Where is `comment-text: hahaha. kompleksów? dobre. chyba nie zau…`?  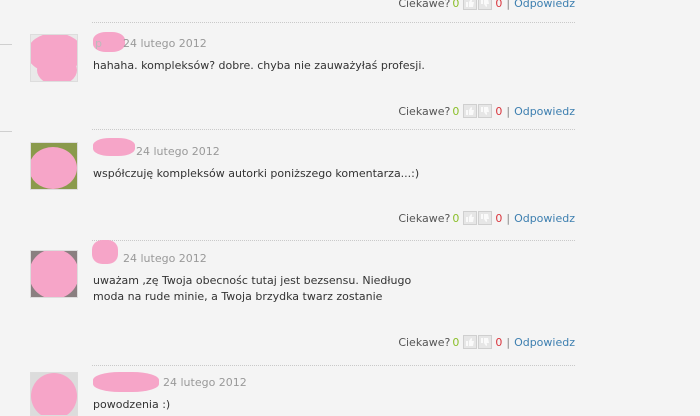 comment-text: hahaha. kompleksów? dobre. chyba nie zau… is located at coordinates (259, 65).